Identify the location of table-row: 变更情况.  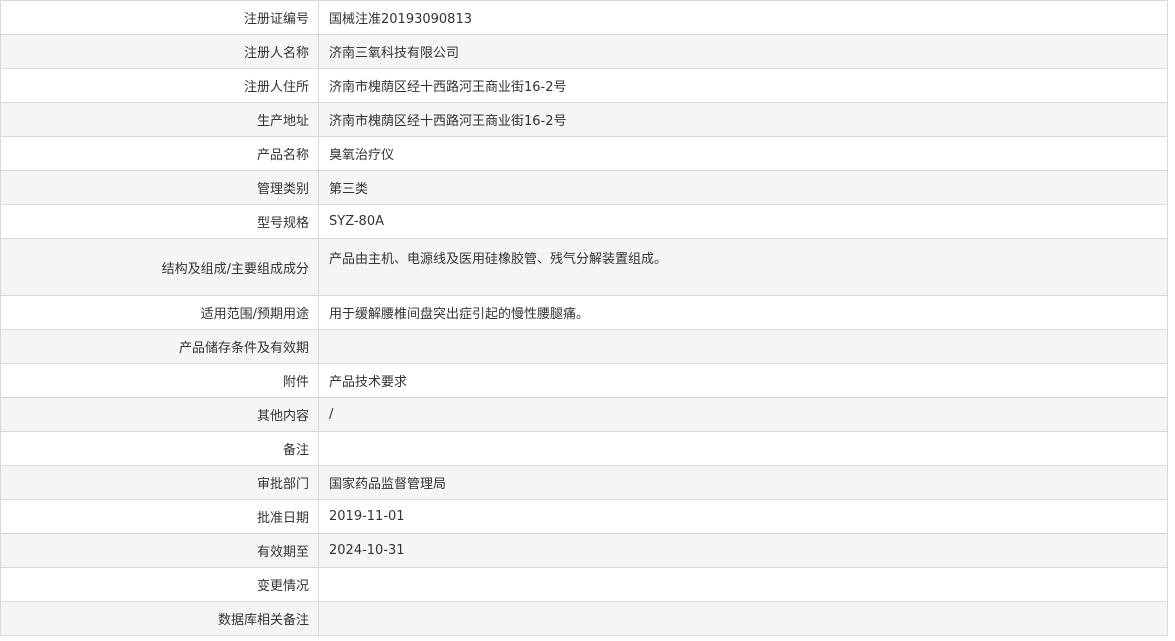
(584, 585).